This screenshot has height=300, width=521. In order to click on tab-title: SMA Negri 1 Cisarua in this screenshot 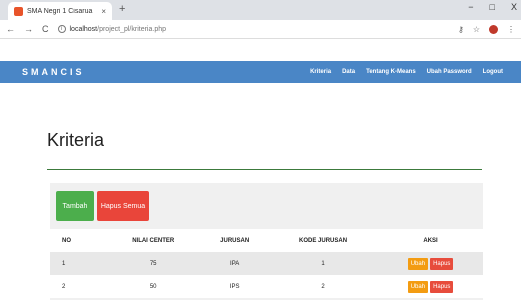, I will do `click(60, 11)`.